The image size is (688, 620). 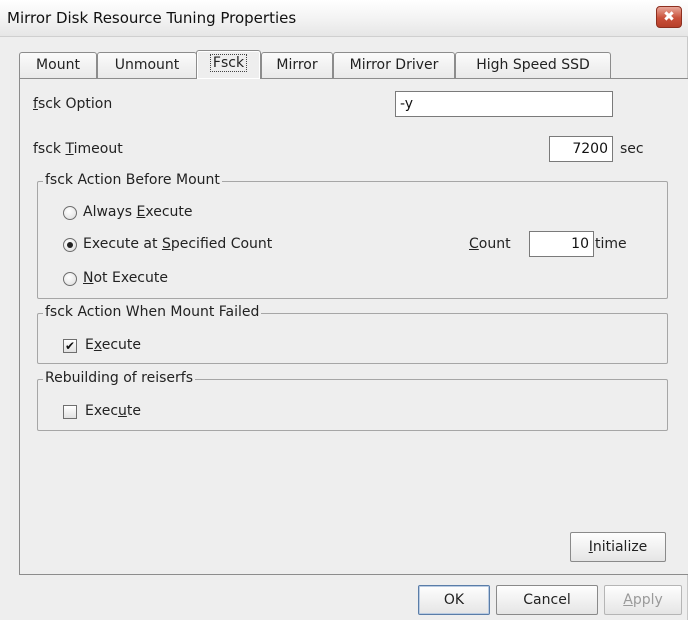 What do you see at coordinates (70, 279) in the screenshot?
I see `not-execute-radio` at bounding box center [70, 279].